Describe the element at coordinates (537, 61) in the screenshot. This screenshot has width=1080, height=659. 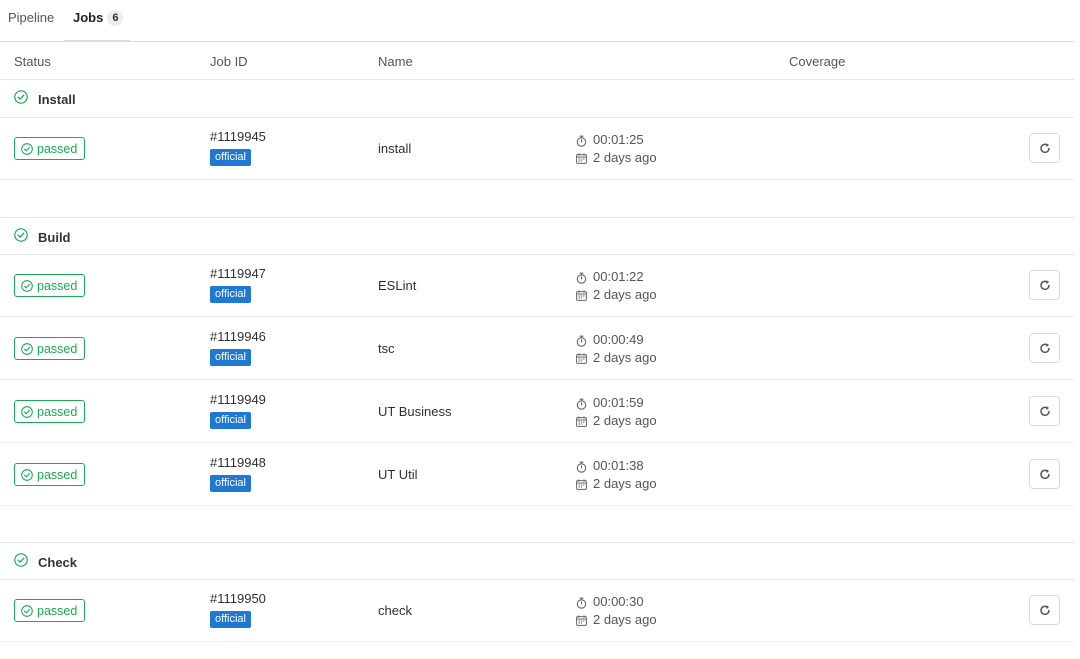
I see `table-header: Status Job ID Name Coverage` at that location.